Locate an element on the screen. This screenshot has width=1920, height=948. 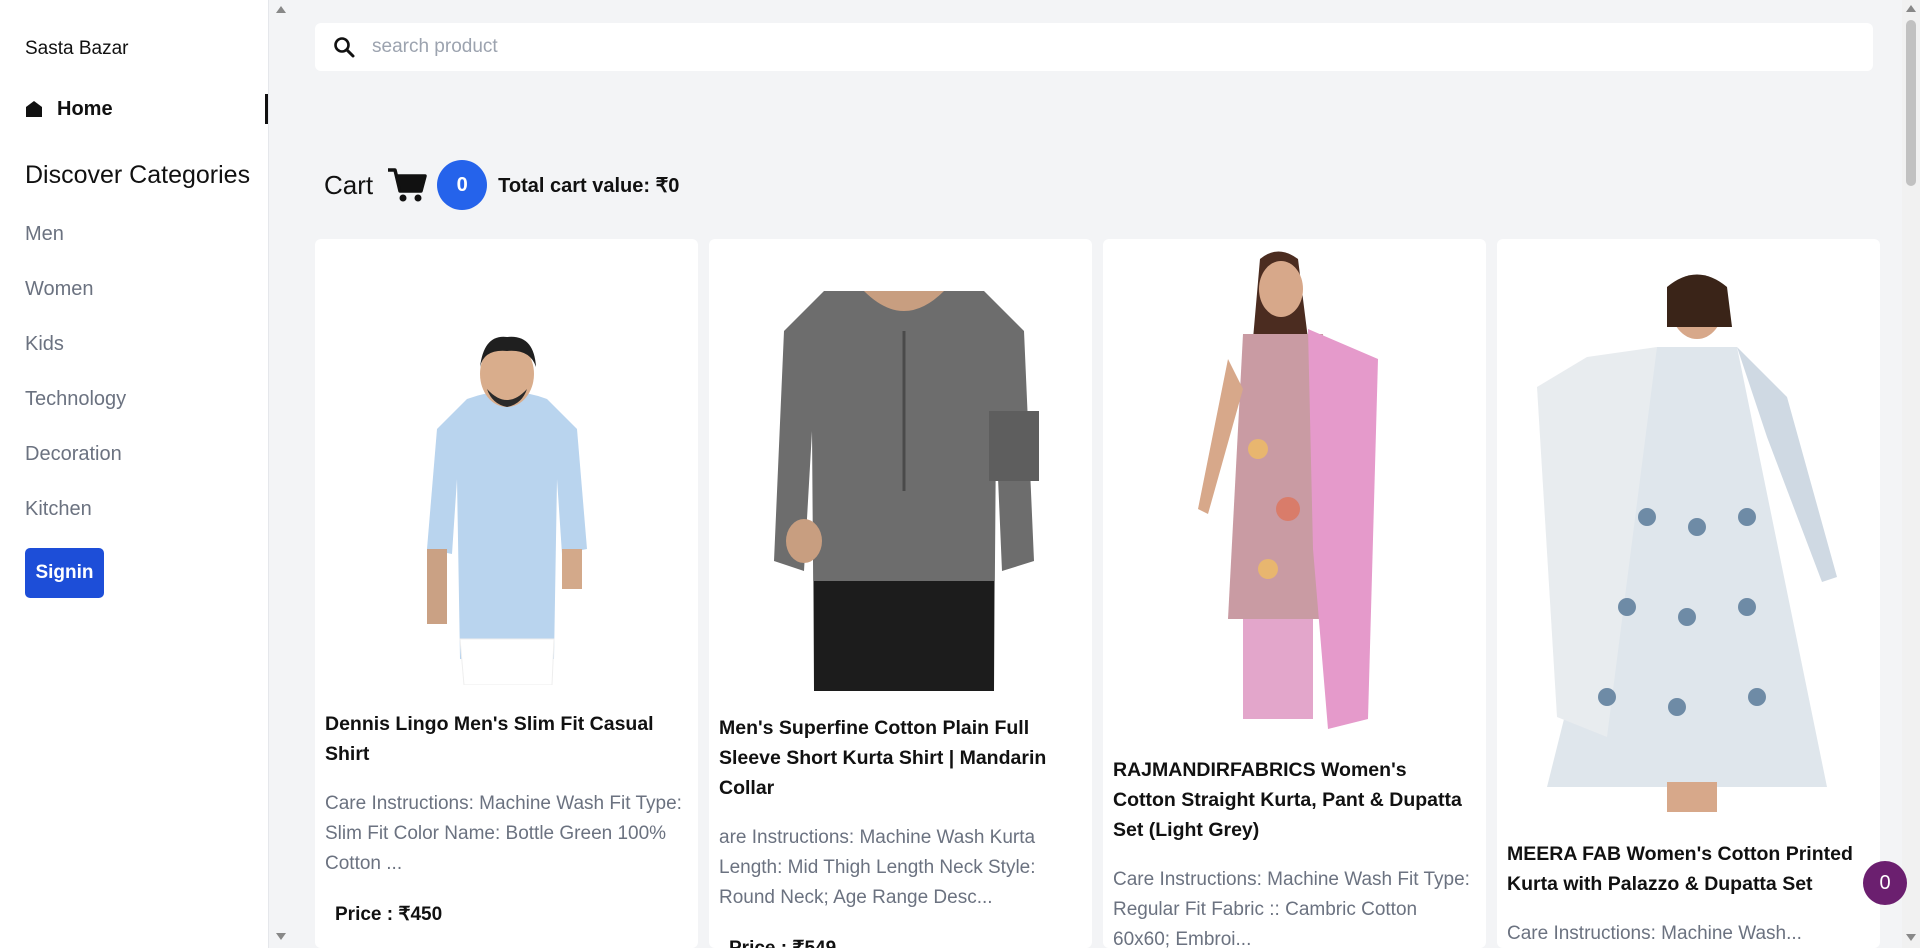
scrollbar-thumb is located at coordinates (1911, 103).